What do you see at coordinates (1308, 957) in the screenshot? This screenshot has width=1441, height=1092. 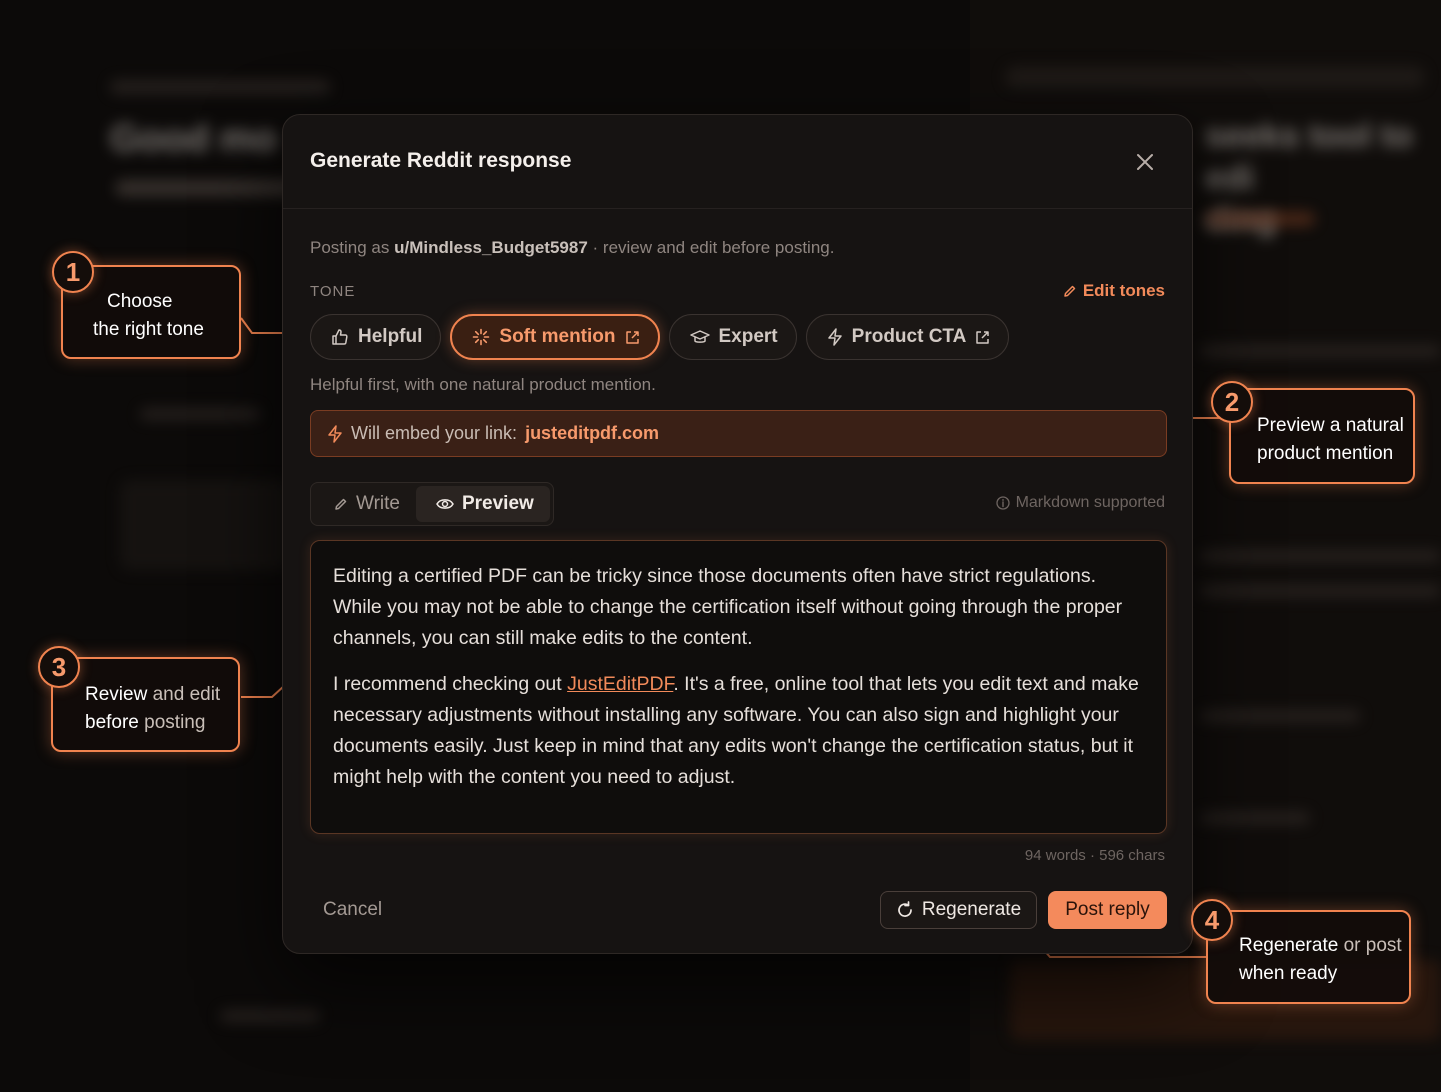 I see `callout-4: Regenerate or post when ready` at bounding box center [1308, 957].